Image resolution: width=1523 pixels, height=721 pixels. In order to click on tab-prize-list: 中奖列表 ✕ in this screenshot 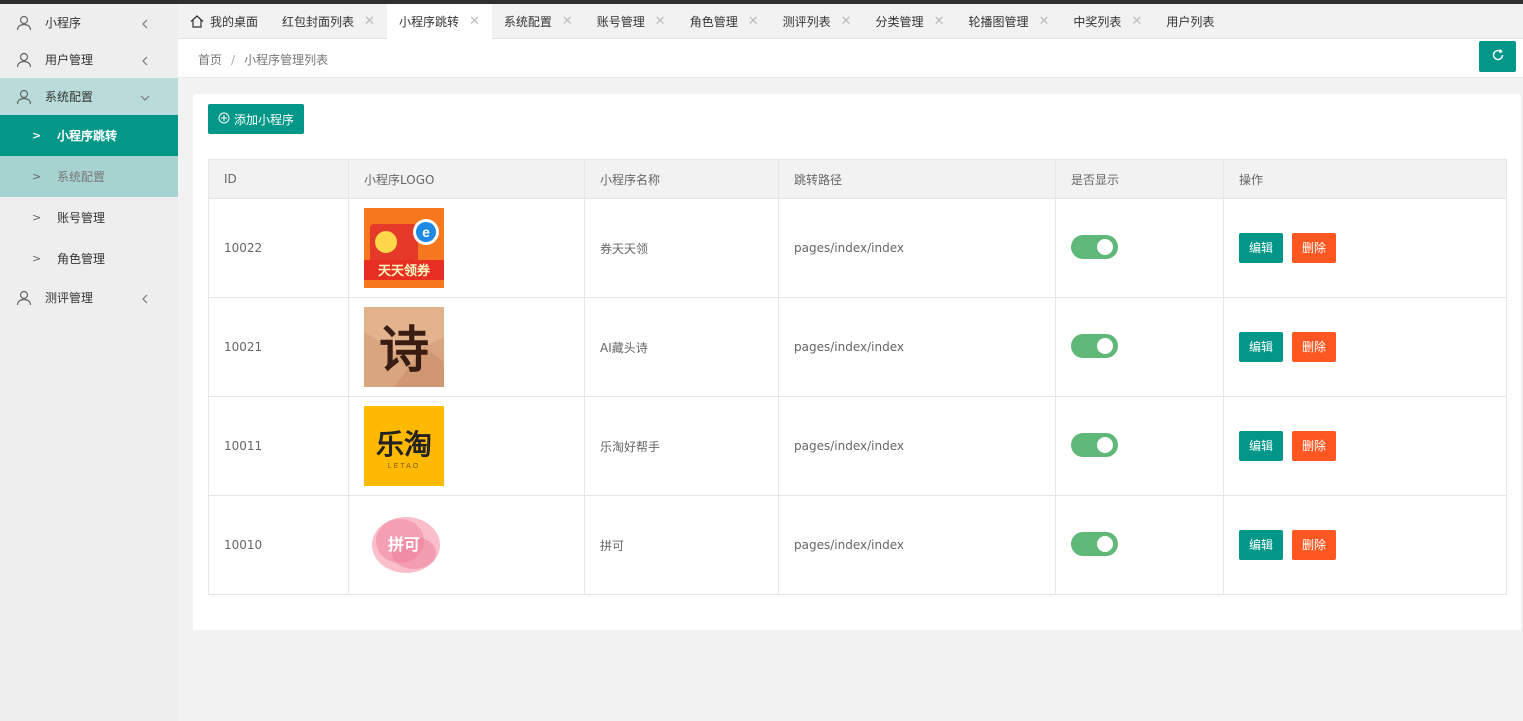, I will do `click(1107, 21)`.